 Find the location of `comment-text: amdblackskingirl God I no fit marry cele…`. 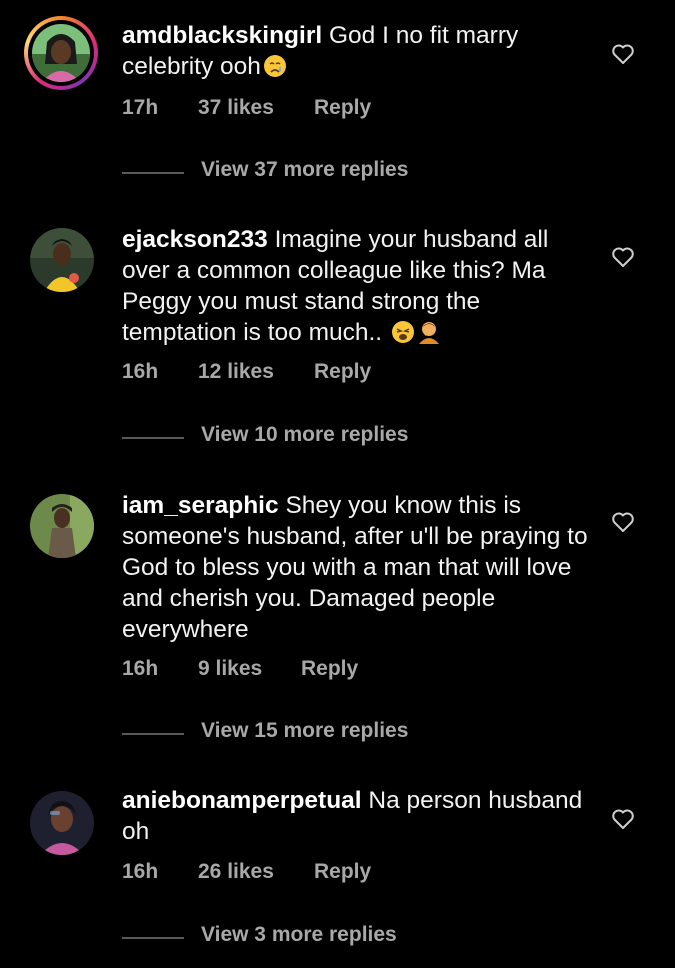

comment-text: amdblackskingirl God I no fit marry cele… is located at coordinates (357, 51).